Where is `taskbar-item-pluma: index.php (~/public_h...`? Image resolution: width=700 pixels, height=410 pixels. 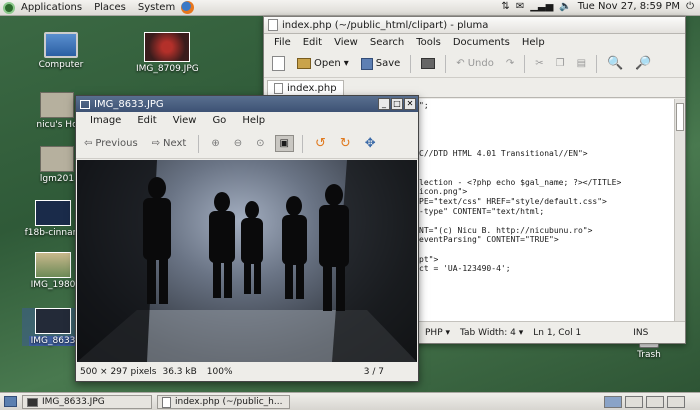 taskbar-item-pluma: index.php (~/public_h... is located at coordinates (223, 402).